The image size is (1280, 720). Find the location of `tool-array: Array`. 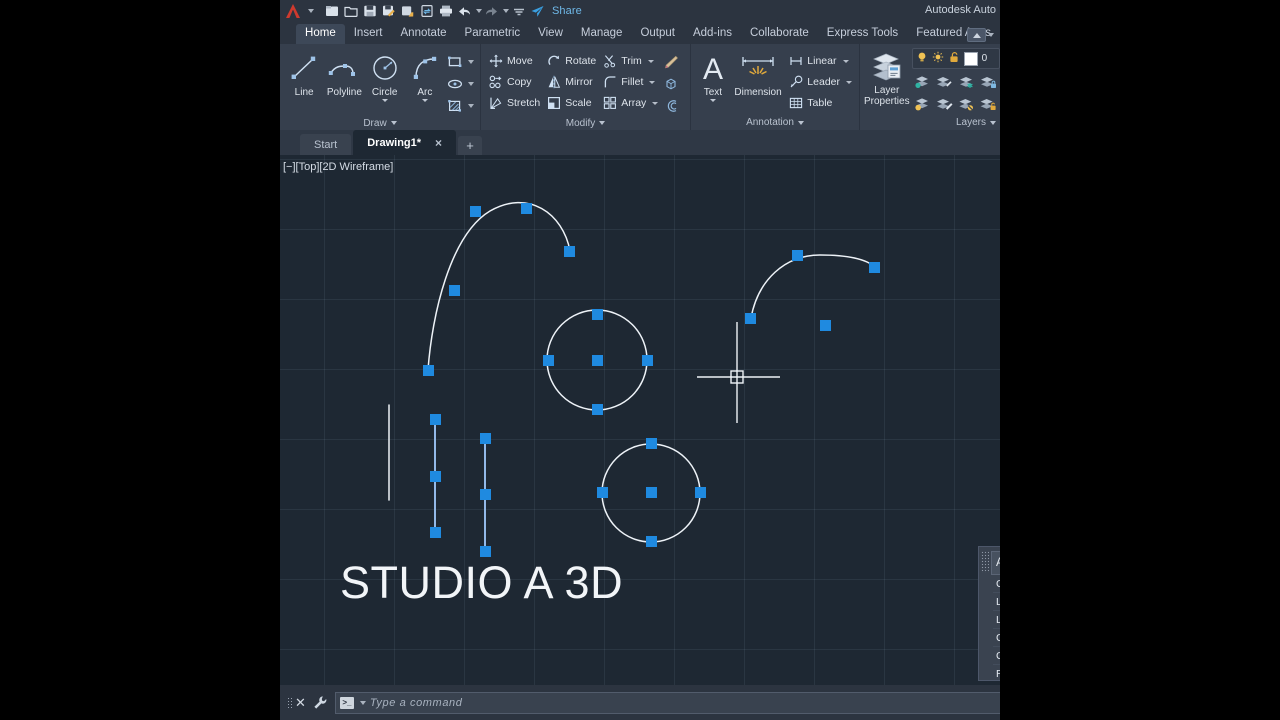

tool-array: Array is located at coordinates (630, 103).